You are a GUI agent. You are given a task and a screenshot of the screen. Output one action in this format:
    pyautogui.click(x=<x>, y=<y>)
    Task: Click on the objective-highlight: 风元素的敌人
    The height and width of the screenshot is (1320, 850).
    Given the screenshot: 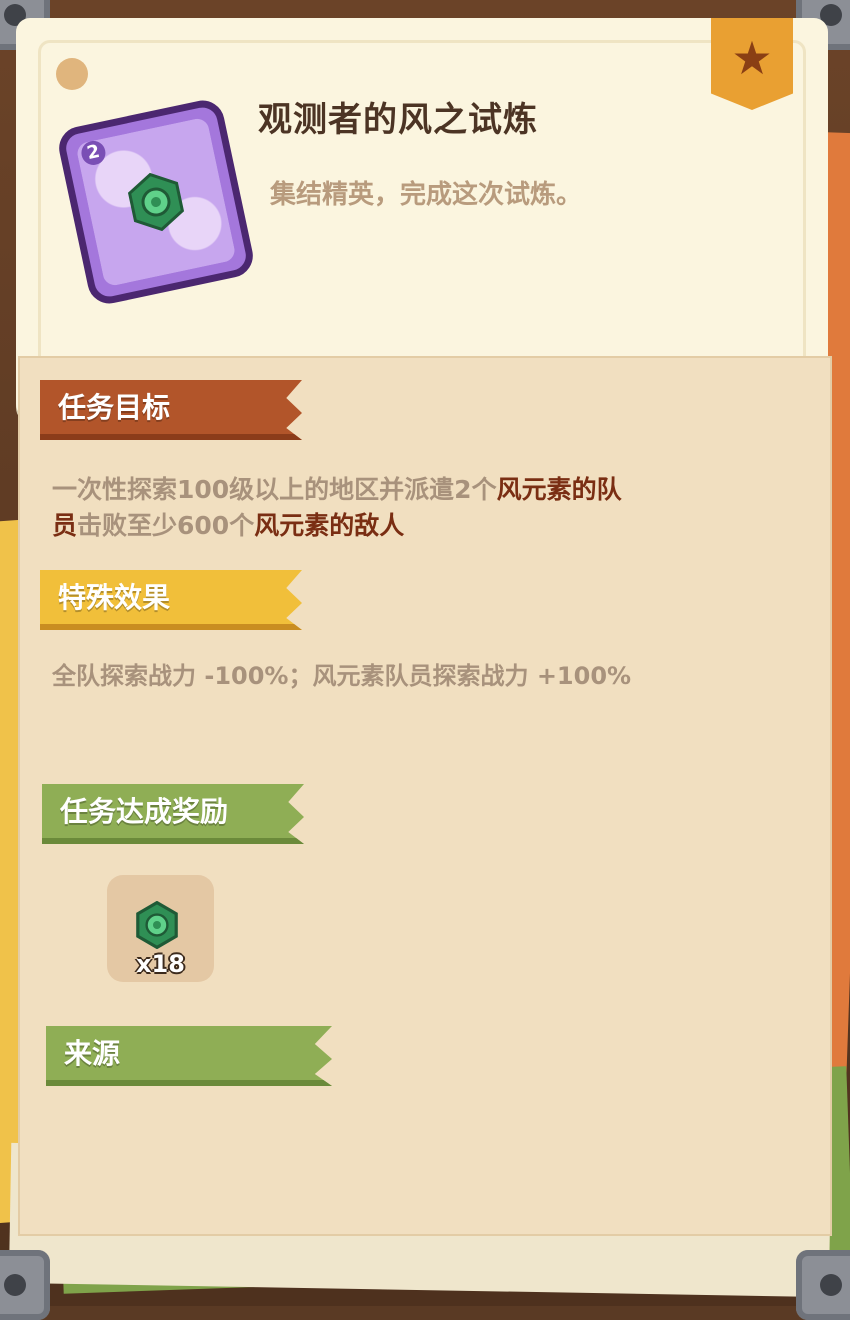 What is the action you would take?
    pyautogui.click(x=329, y=525)
    